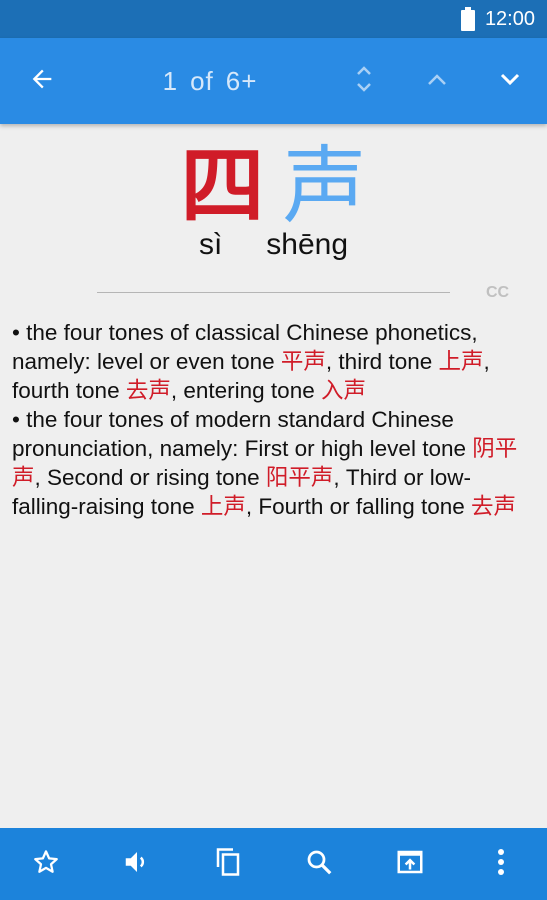 This screenshot has height=900, width=547. Describe the element at coordinates (170, 80) in the screenshot. I see `counter-current: 1` at that location.